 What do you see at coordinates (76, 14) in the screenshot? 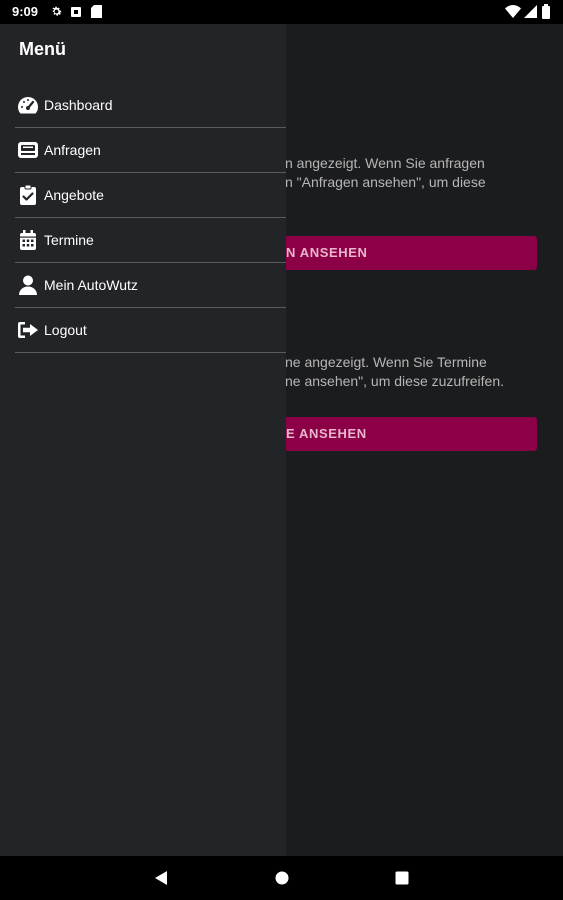
I see `notification-icon` at bounding box center [76, 14].